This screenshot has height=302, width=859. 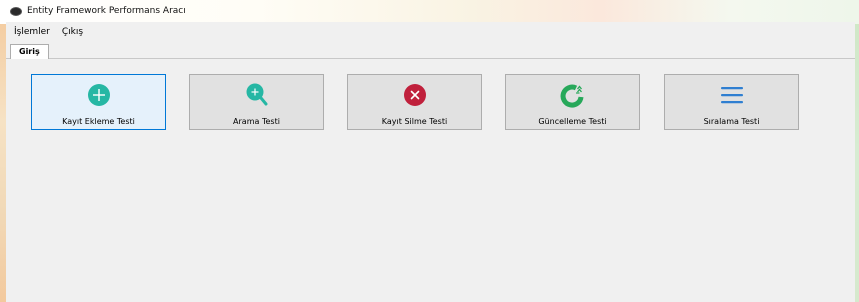 What do you see at coordinates (72, 32) in the screenshot?
I see `menu-cikis: Çıkış` at bounding box center [72, 32].